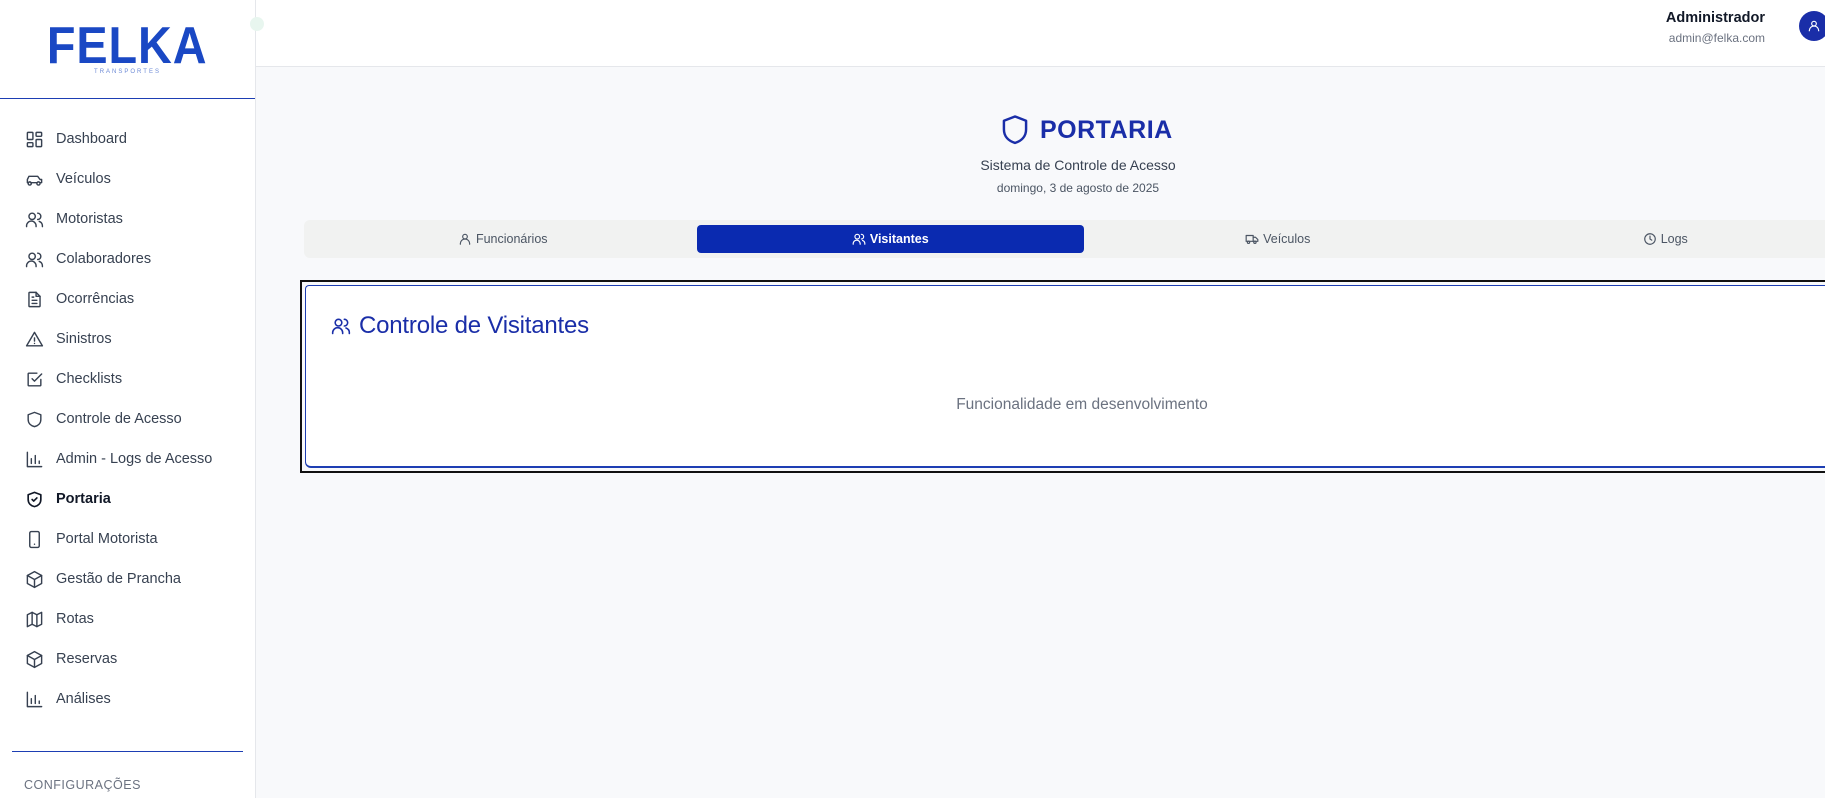 This screenshot has width=1825, height=798. Describe the element at coordinates (34, 539) in the screenshot. I see `smartphone-icon` at that location.